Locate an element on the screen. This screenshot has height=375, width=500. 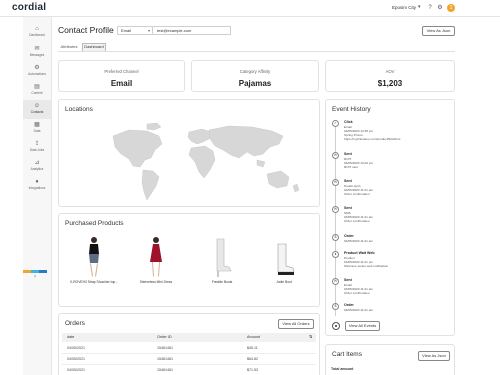
sidebar-item-automations: ⚙ Automations is located at coordinates (37, 71).